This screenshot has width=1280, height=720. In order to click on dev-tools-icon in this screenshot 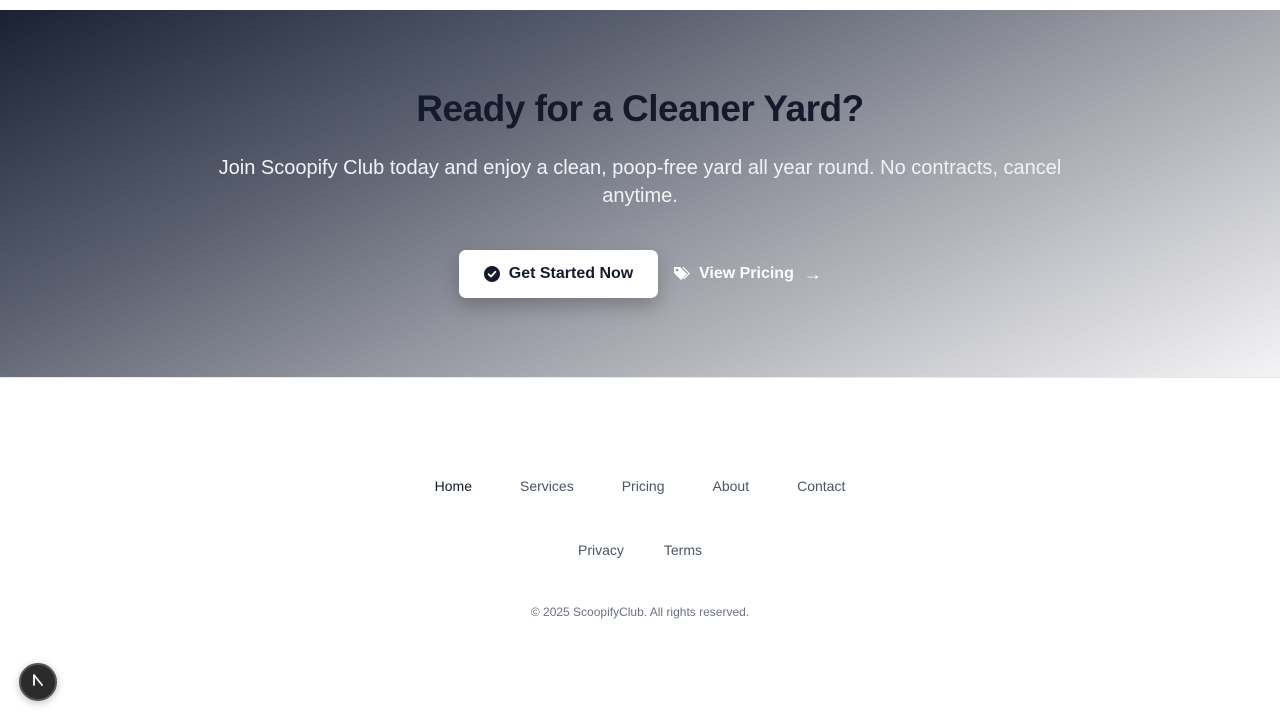, I will do `click(38, 682)`.